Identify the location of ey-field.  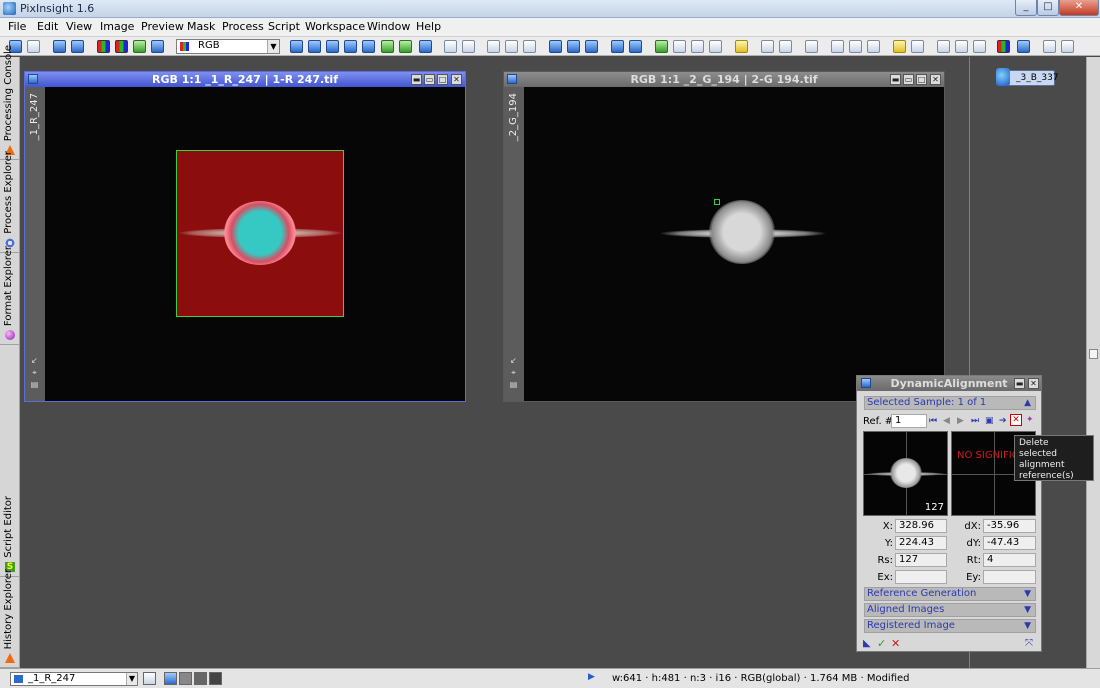
(1009, 577).